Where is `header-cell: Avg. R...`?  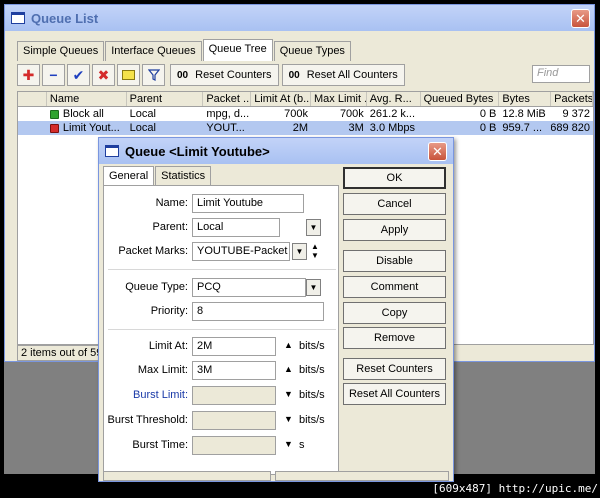 header-cell: Avg. R... is located at coordinates (394, 99).